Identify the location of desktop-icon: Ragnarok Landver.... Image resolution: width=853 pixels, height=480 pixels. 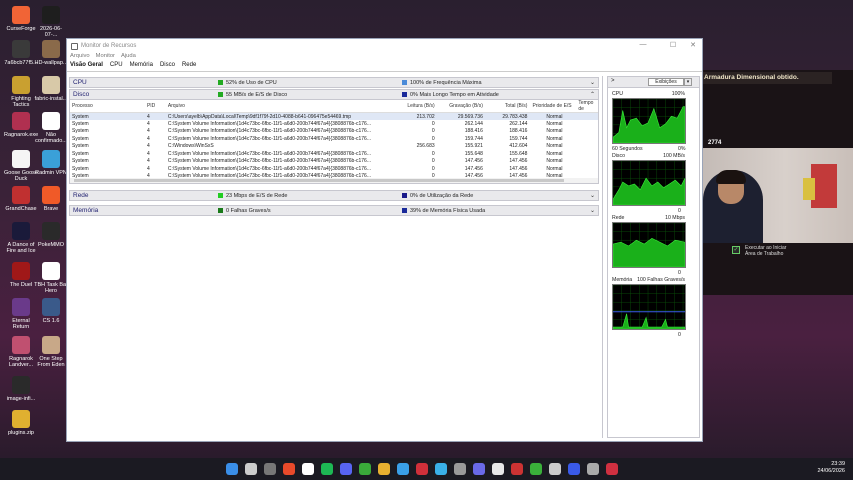
(21, 352).